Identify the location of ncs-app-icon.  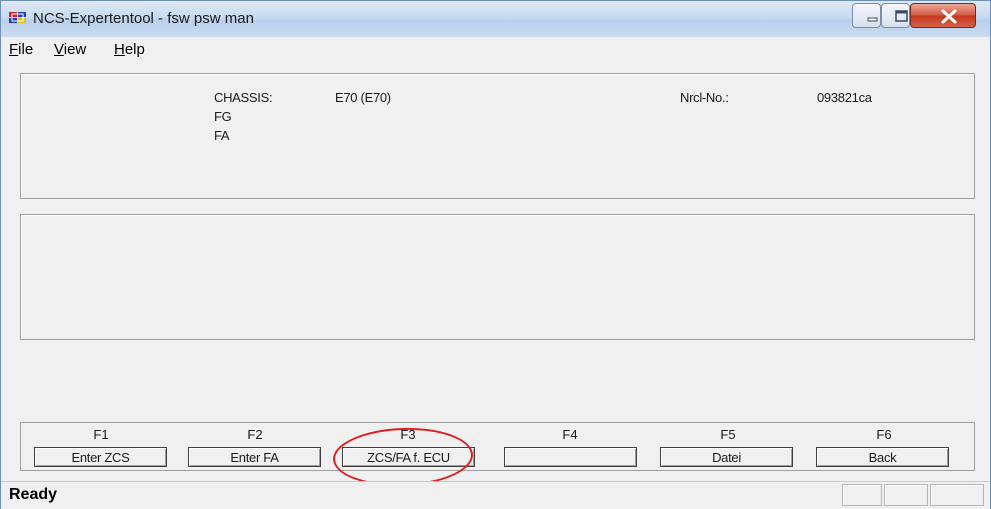
(17, 17).